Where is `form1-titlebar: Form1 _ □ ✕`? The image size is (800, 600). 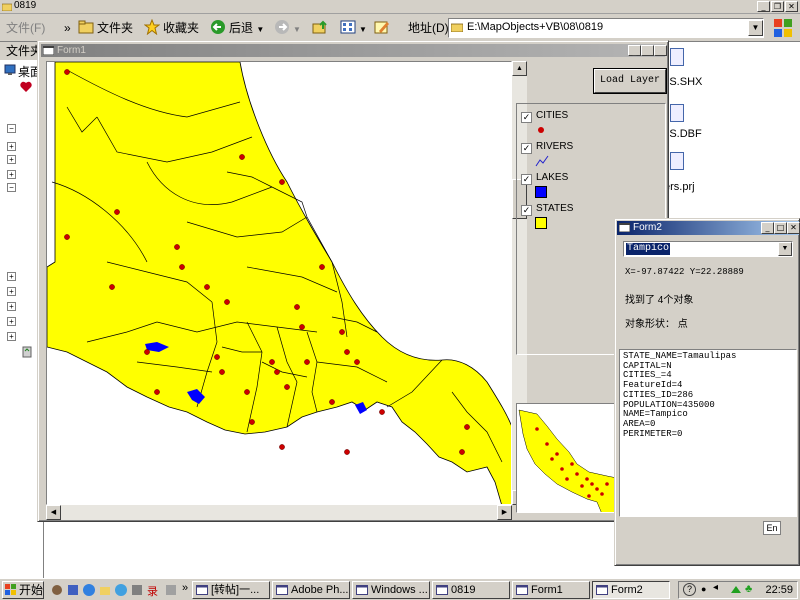
form1-titlebar: Form1 _ □ ✕ is located at coordinates (354, 50).